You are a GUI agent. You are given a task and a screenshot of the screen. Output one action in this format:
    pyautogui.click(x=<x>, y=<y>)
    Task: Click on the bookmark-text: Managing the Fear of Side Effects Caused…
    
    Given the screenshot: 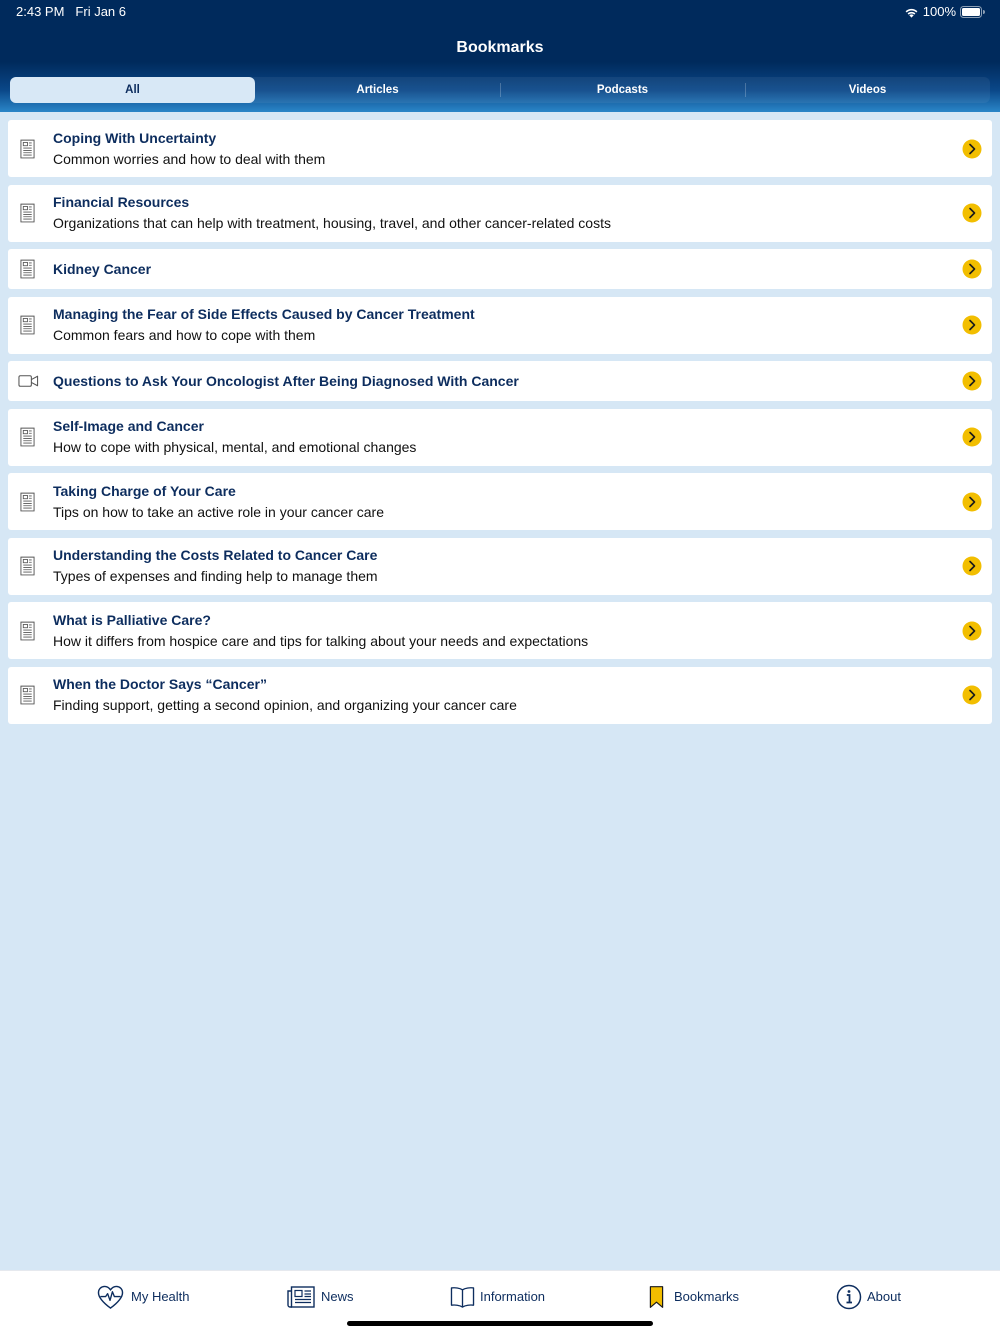 What is the action you would take?
    pyautogui.click(x=497, y=325)
    